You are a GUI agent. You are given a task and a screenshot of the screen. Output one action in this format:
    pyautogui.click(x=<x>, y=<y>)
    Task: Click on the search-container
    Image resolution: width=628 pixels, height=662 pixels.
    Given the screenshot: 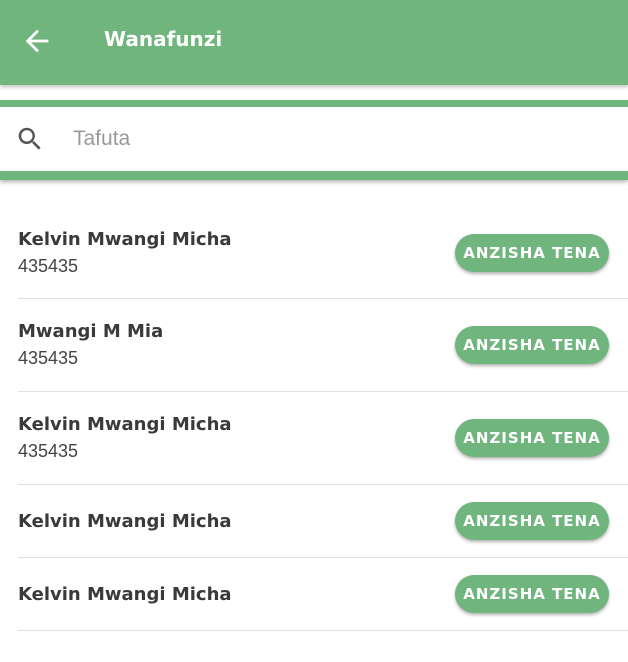 What is the action you would take?
    pyautogui.click(x=314, y=140)
    